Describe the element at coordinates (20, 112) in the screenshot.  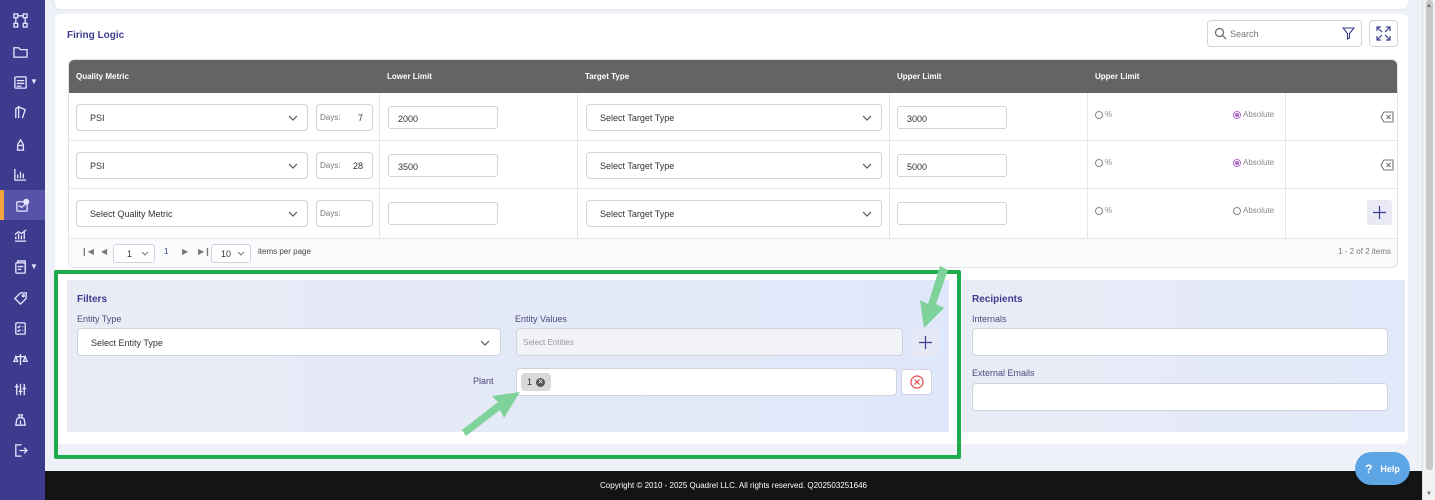
I see `document-edit-icon` at that location.